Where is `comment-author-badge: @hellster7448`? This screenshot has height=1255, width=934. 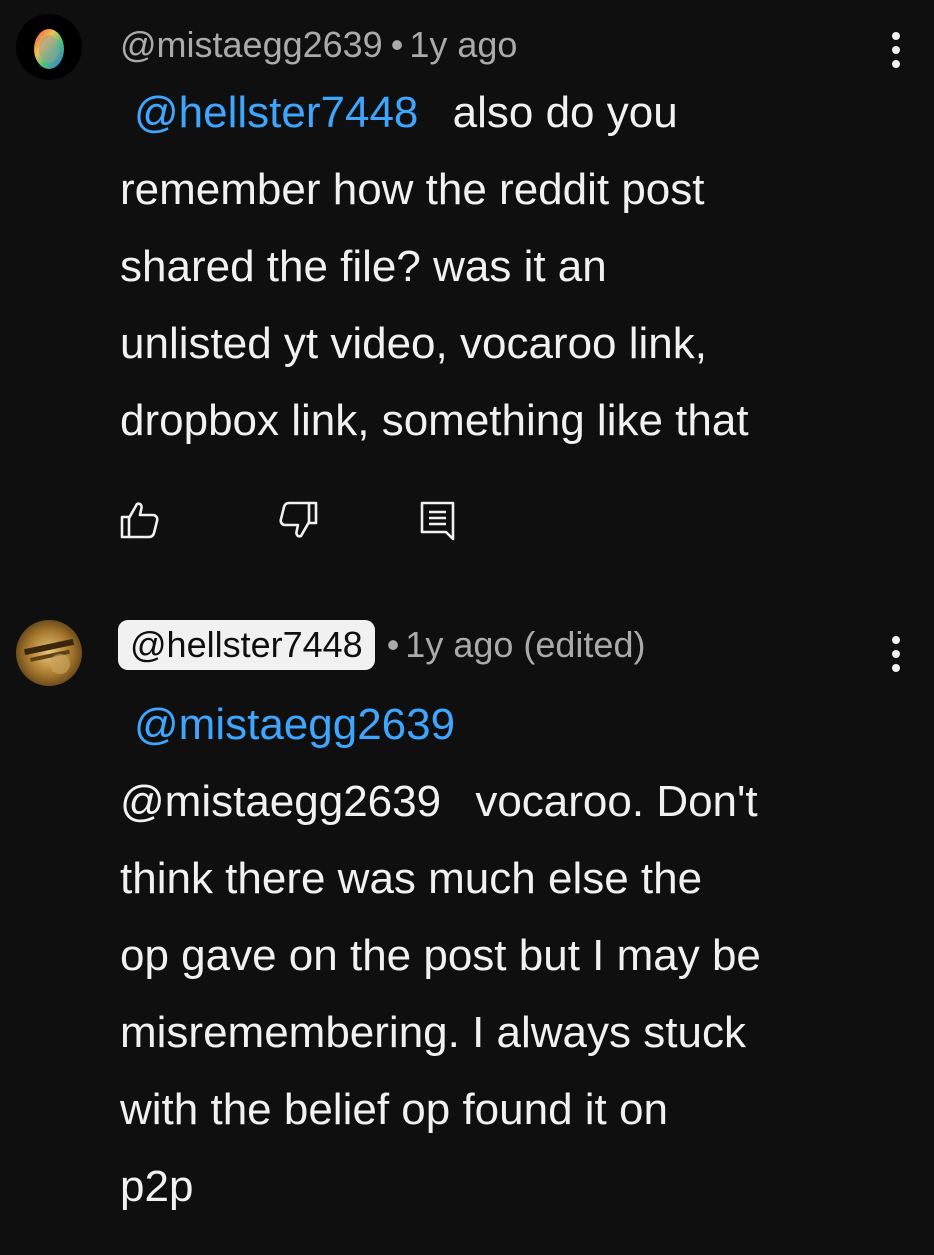
comment-author-badge: @hellster7448 is located at coordinates (246, 645).